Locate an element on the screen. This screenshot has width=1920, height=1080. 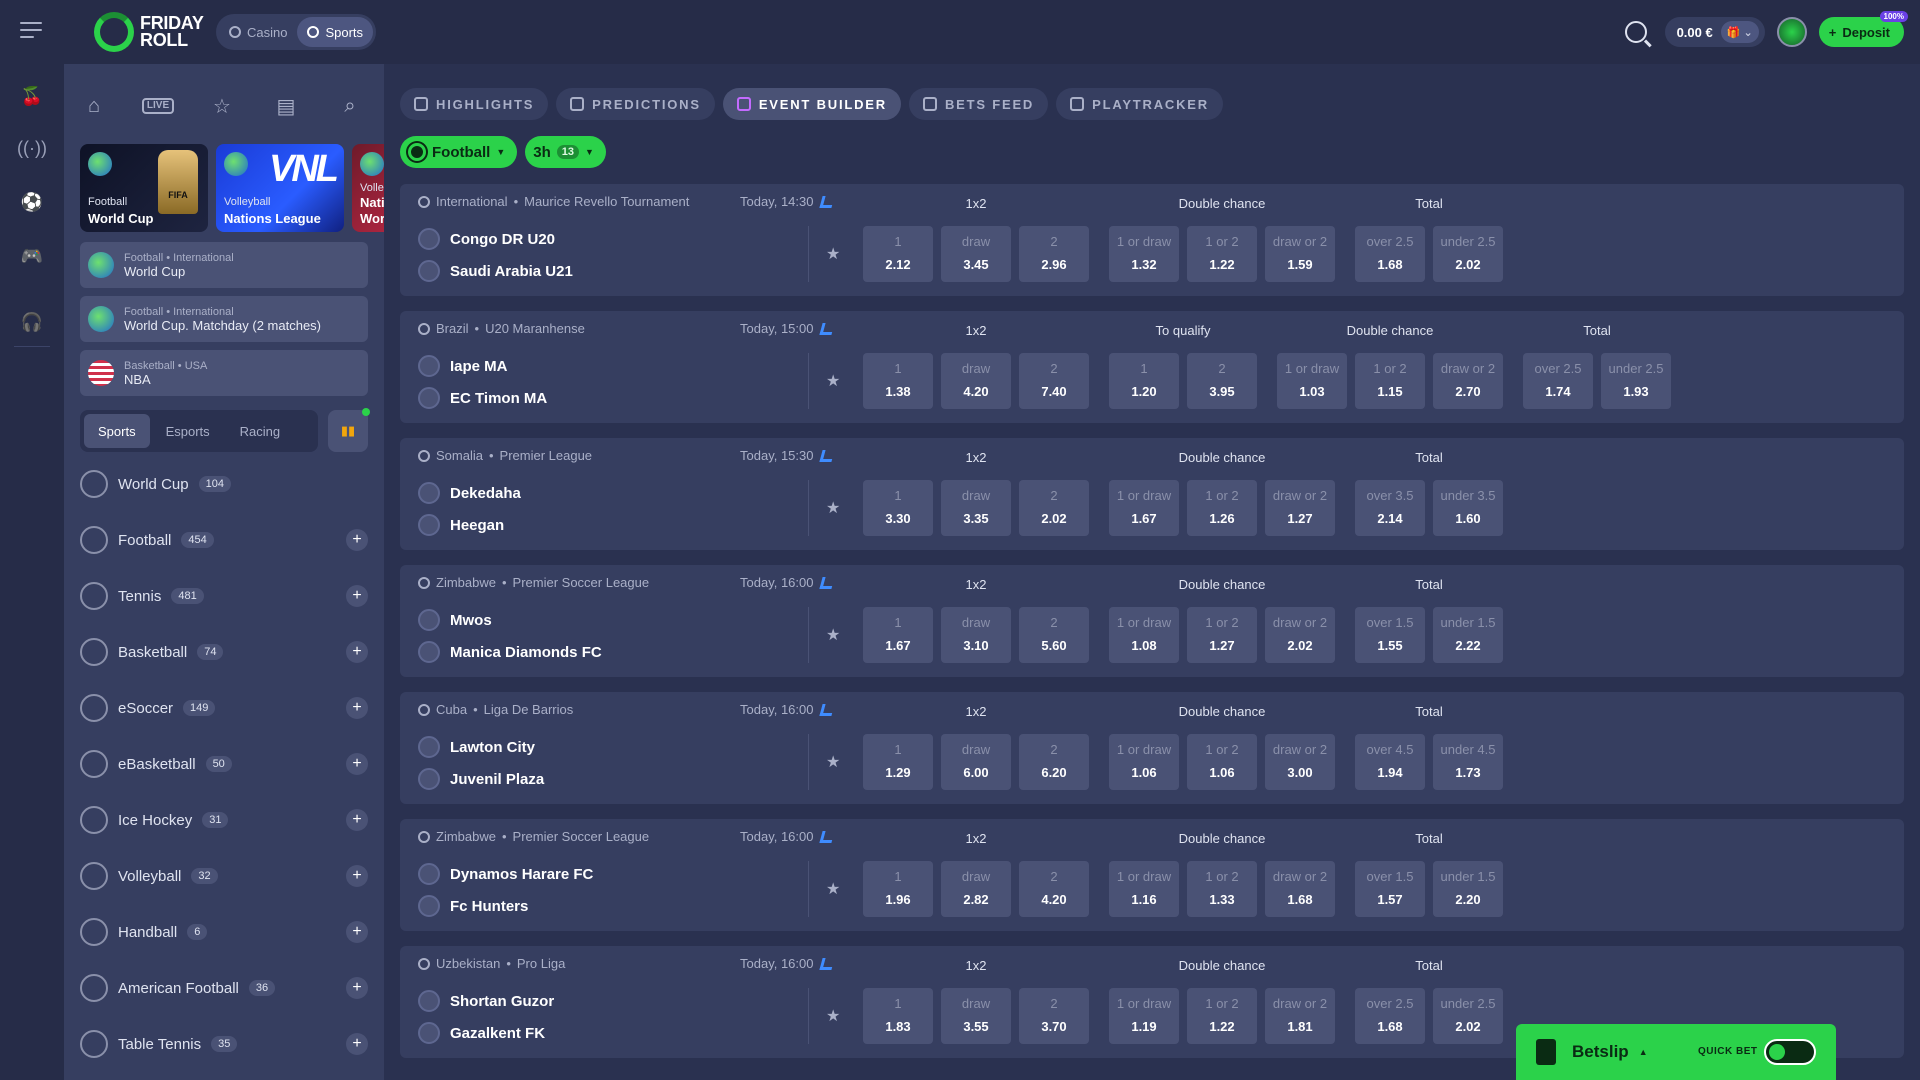
odds-button: over 1.5 1.57 is located at coordinates (1390, 889).